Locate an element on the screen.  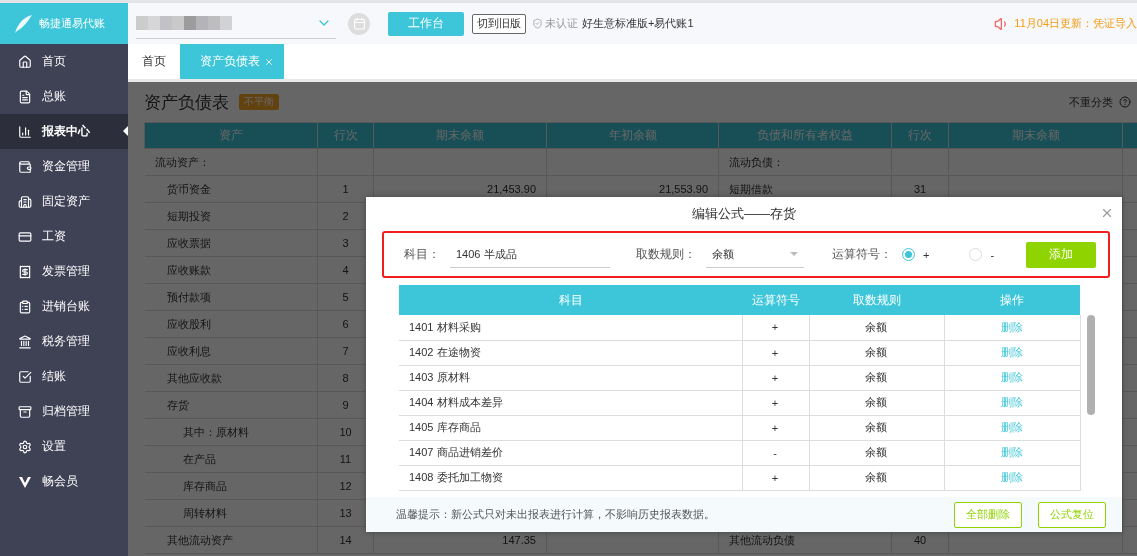
radio-label: - is located at coordinates (992, 254).